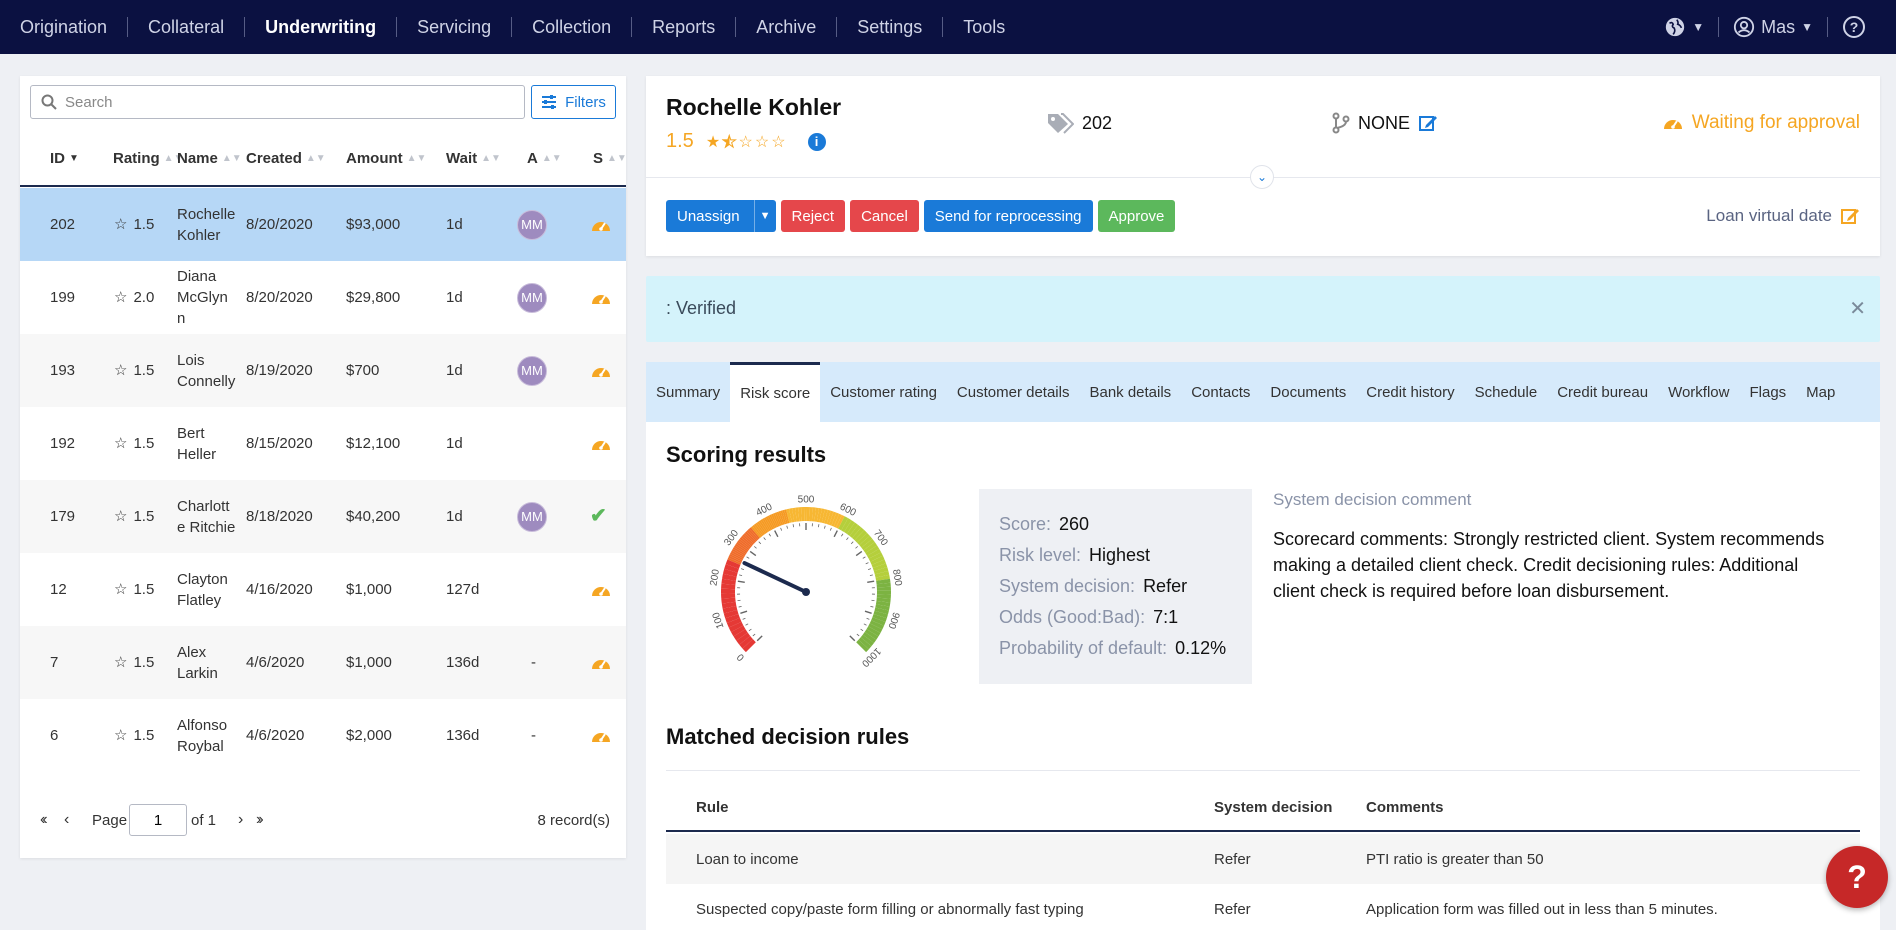 The image size is (1896, 930). Describe the element at coordinates (197, 673) in the screenshot. I see `name-line: Larkin` at that location.